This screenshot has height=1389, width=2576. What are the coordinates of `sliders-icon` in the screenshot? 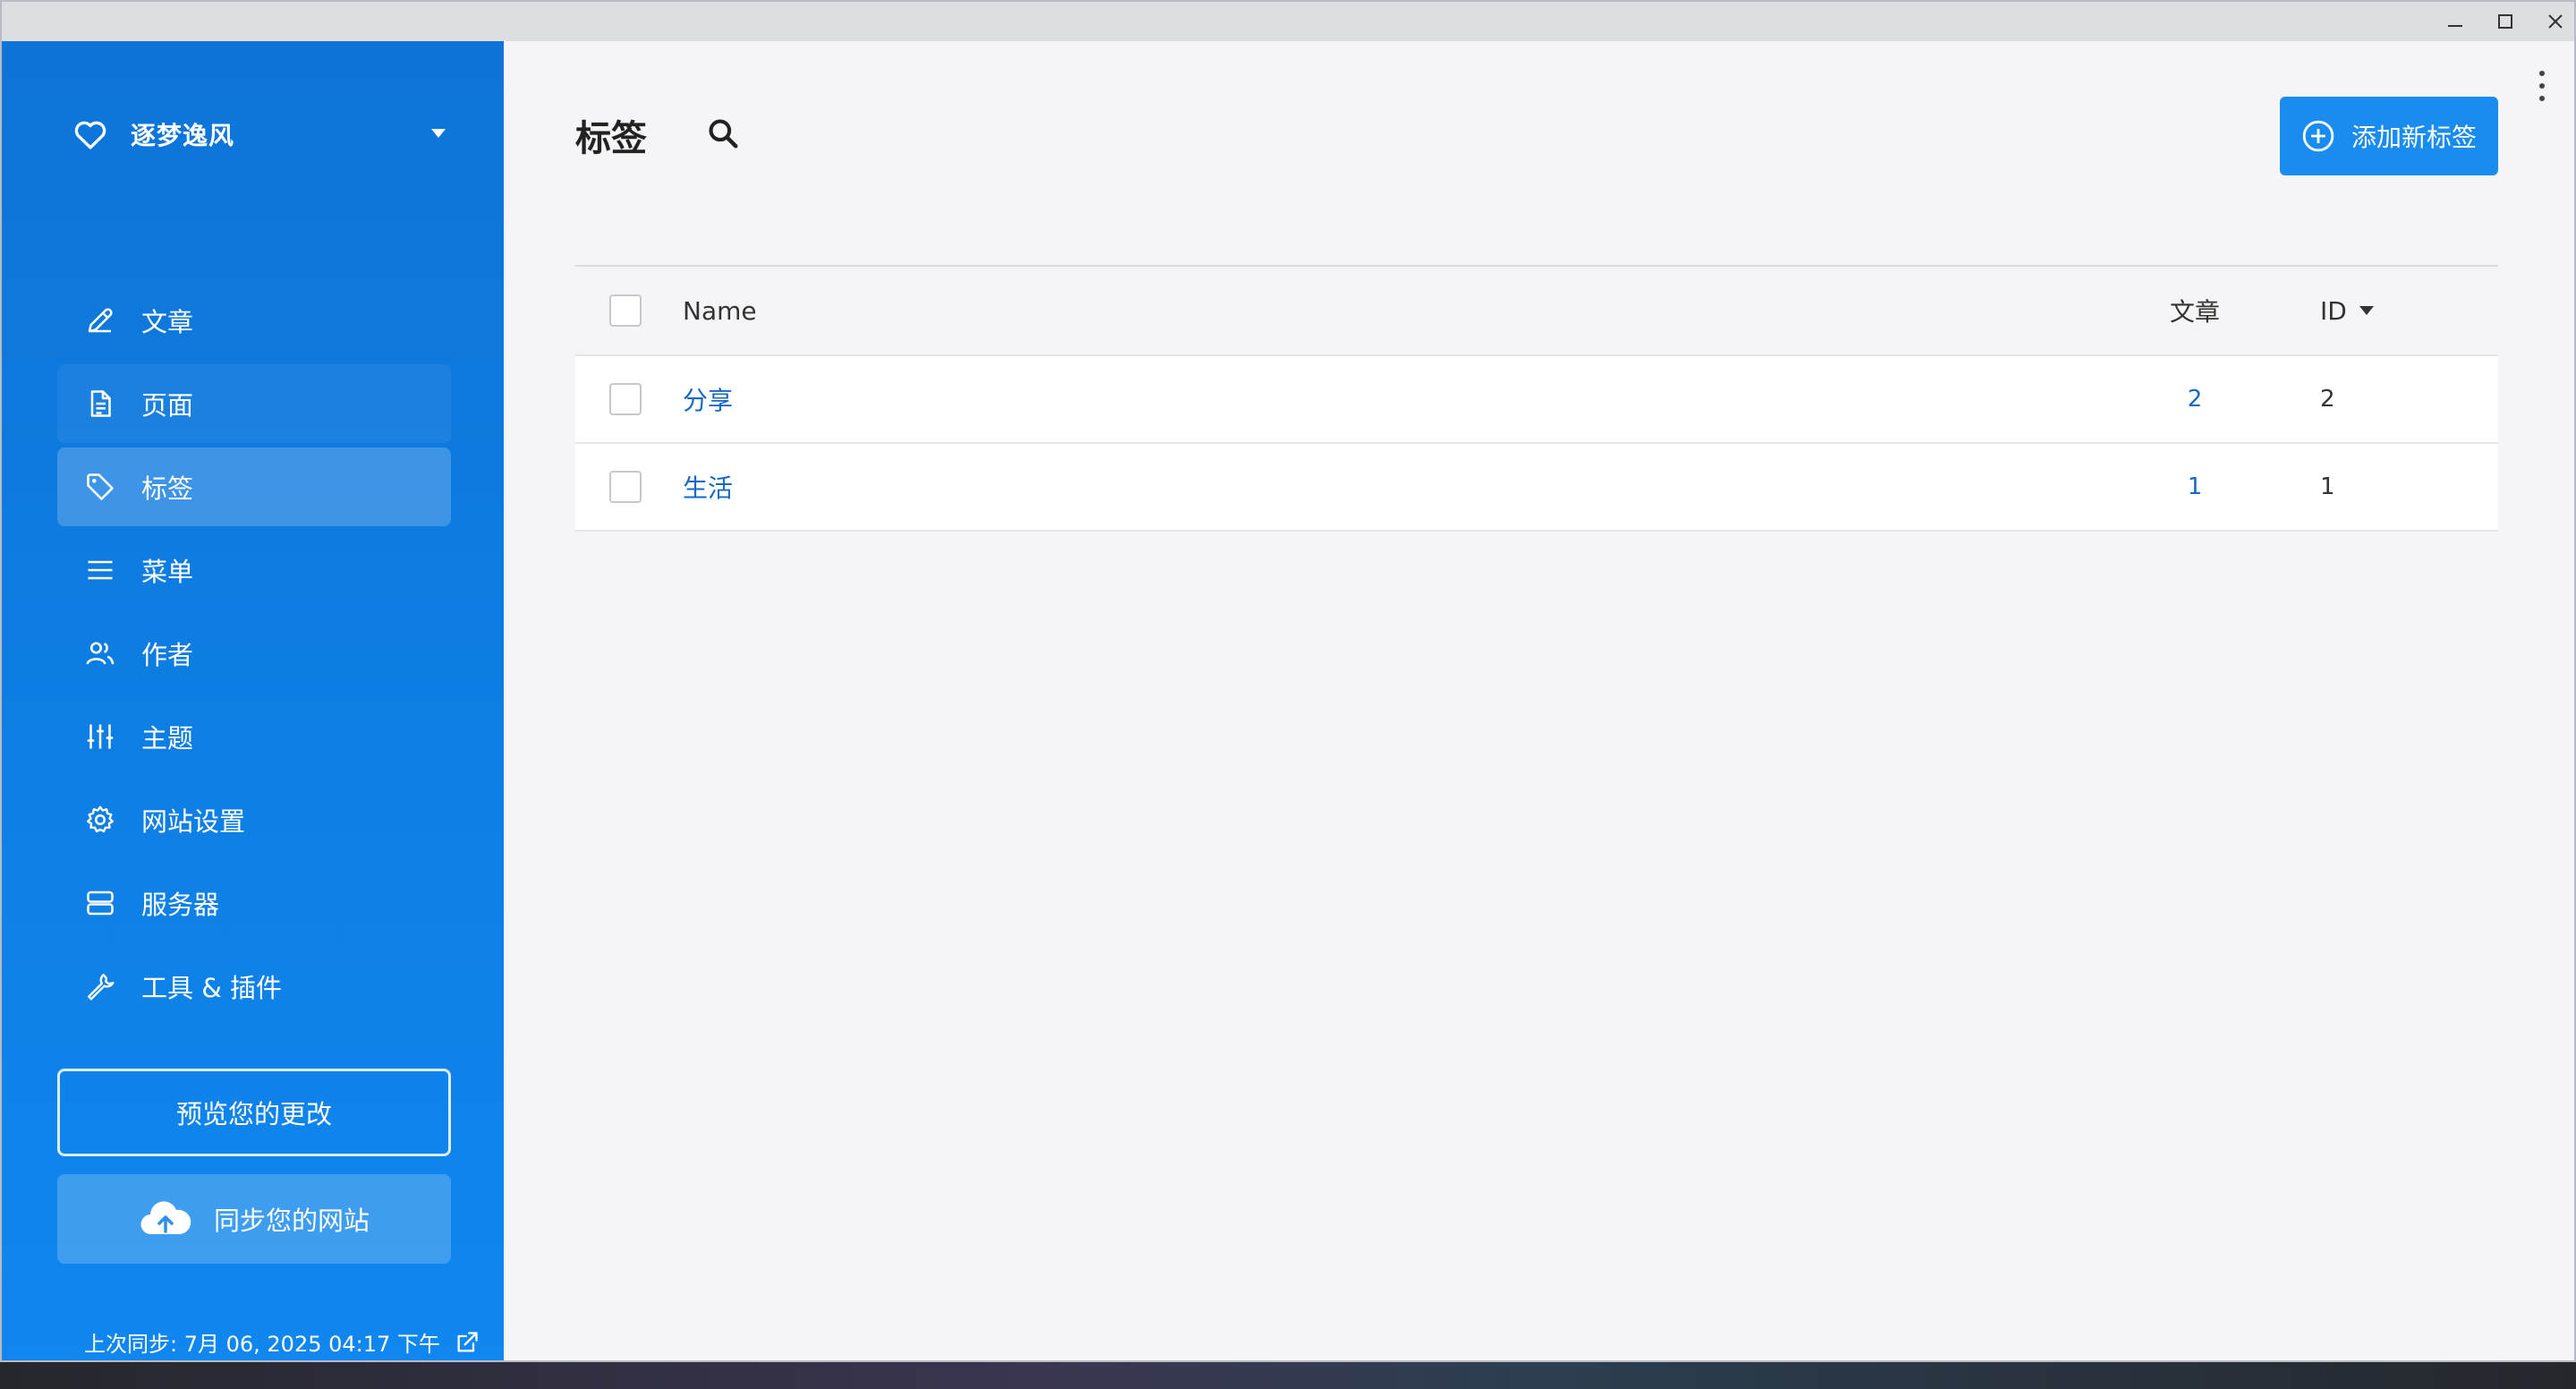 It's located at (100, 736).